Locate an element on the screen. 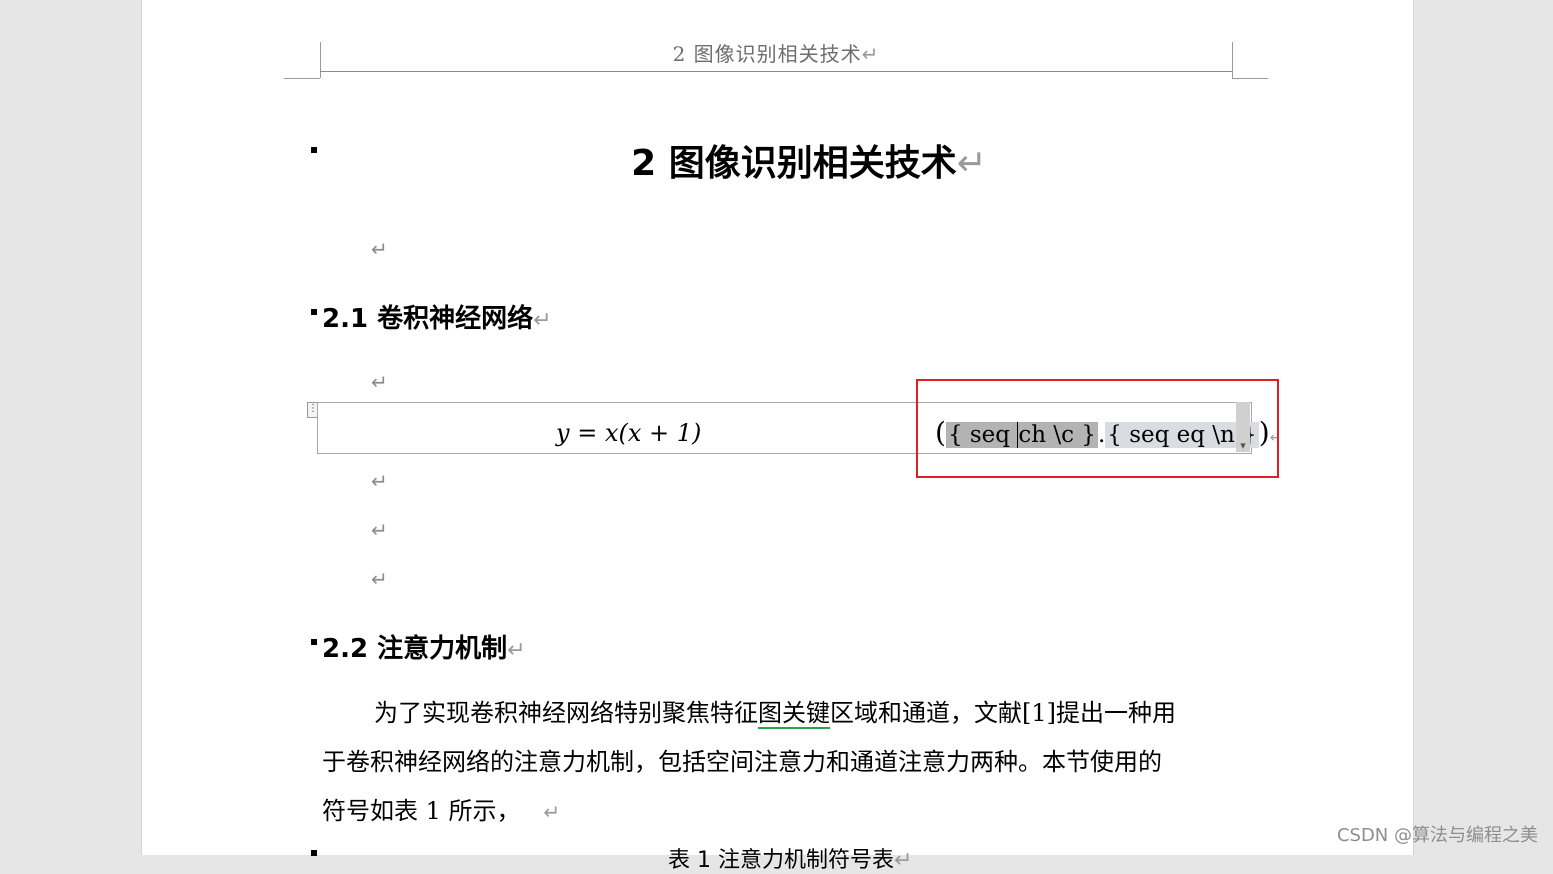 This screenshot has height=874, width=1553. body-line-2: 于卷积神经网络的注意力机制，包括空间注意力和通道注意力两种。本节使用的 is located at coordinates (782, 762).